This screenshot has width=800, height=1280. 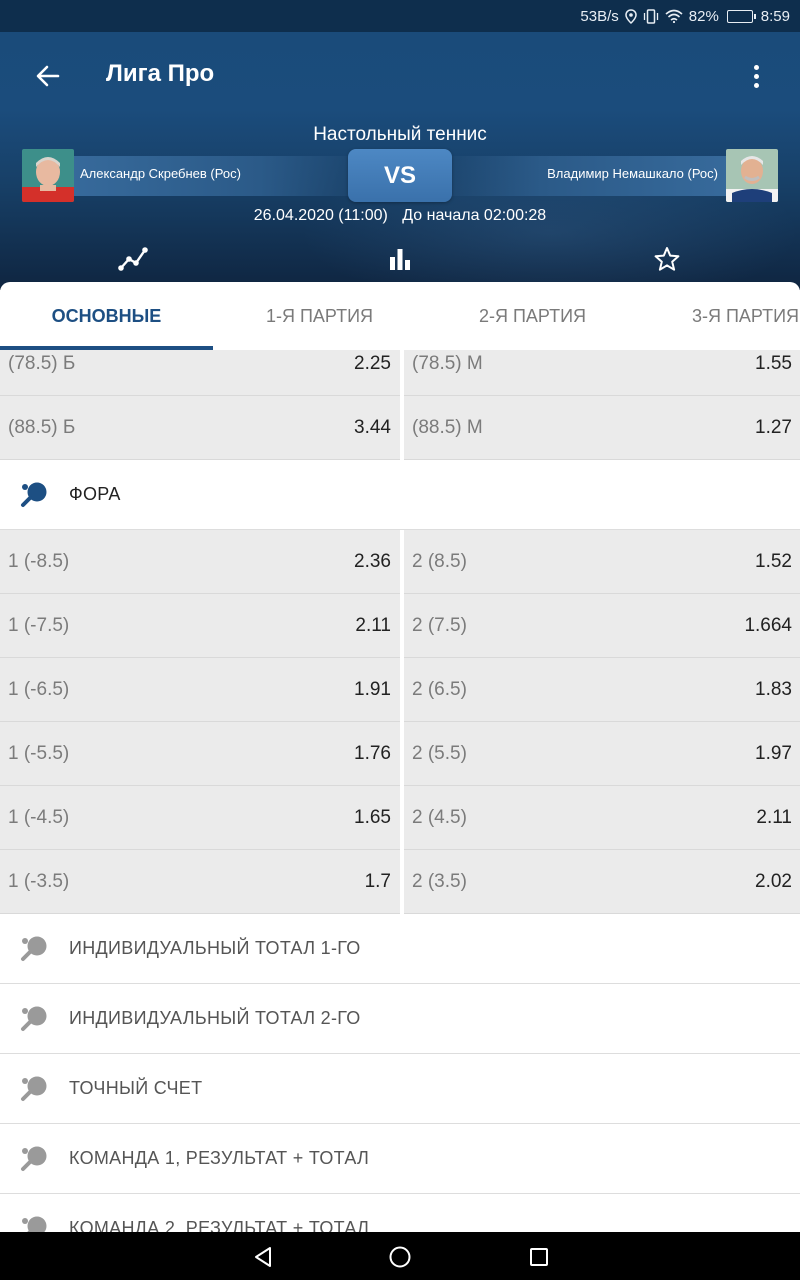 What do you see at coordinates (400, 134) in the screenshot?
I see `sport-name: Настольный теннис` at bounding box center [400, 134].